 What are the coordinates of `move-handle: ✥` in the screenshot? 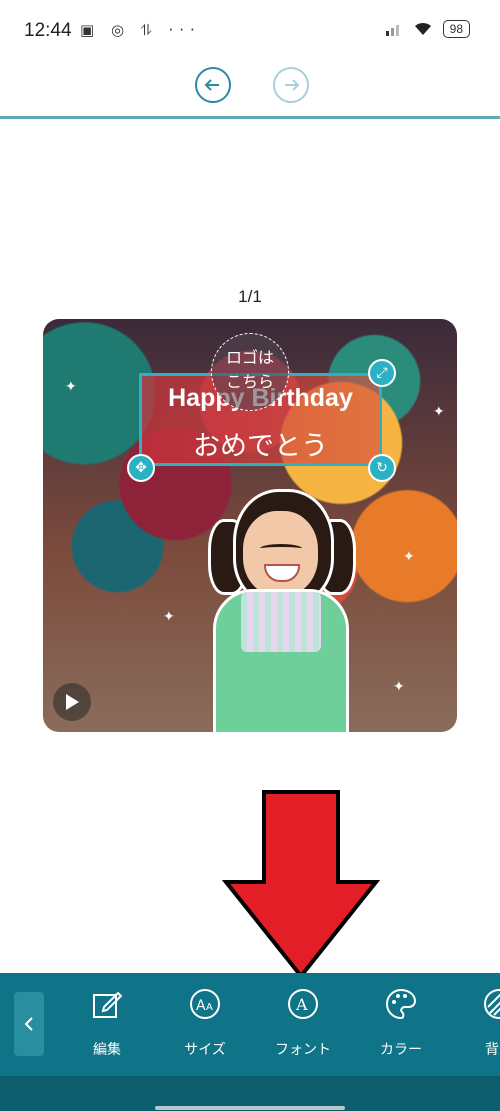 It's located at (141, 468).